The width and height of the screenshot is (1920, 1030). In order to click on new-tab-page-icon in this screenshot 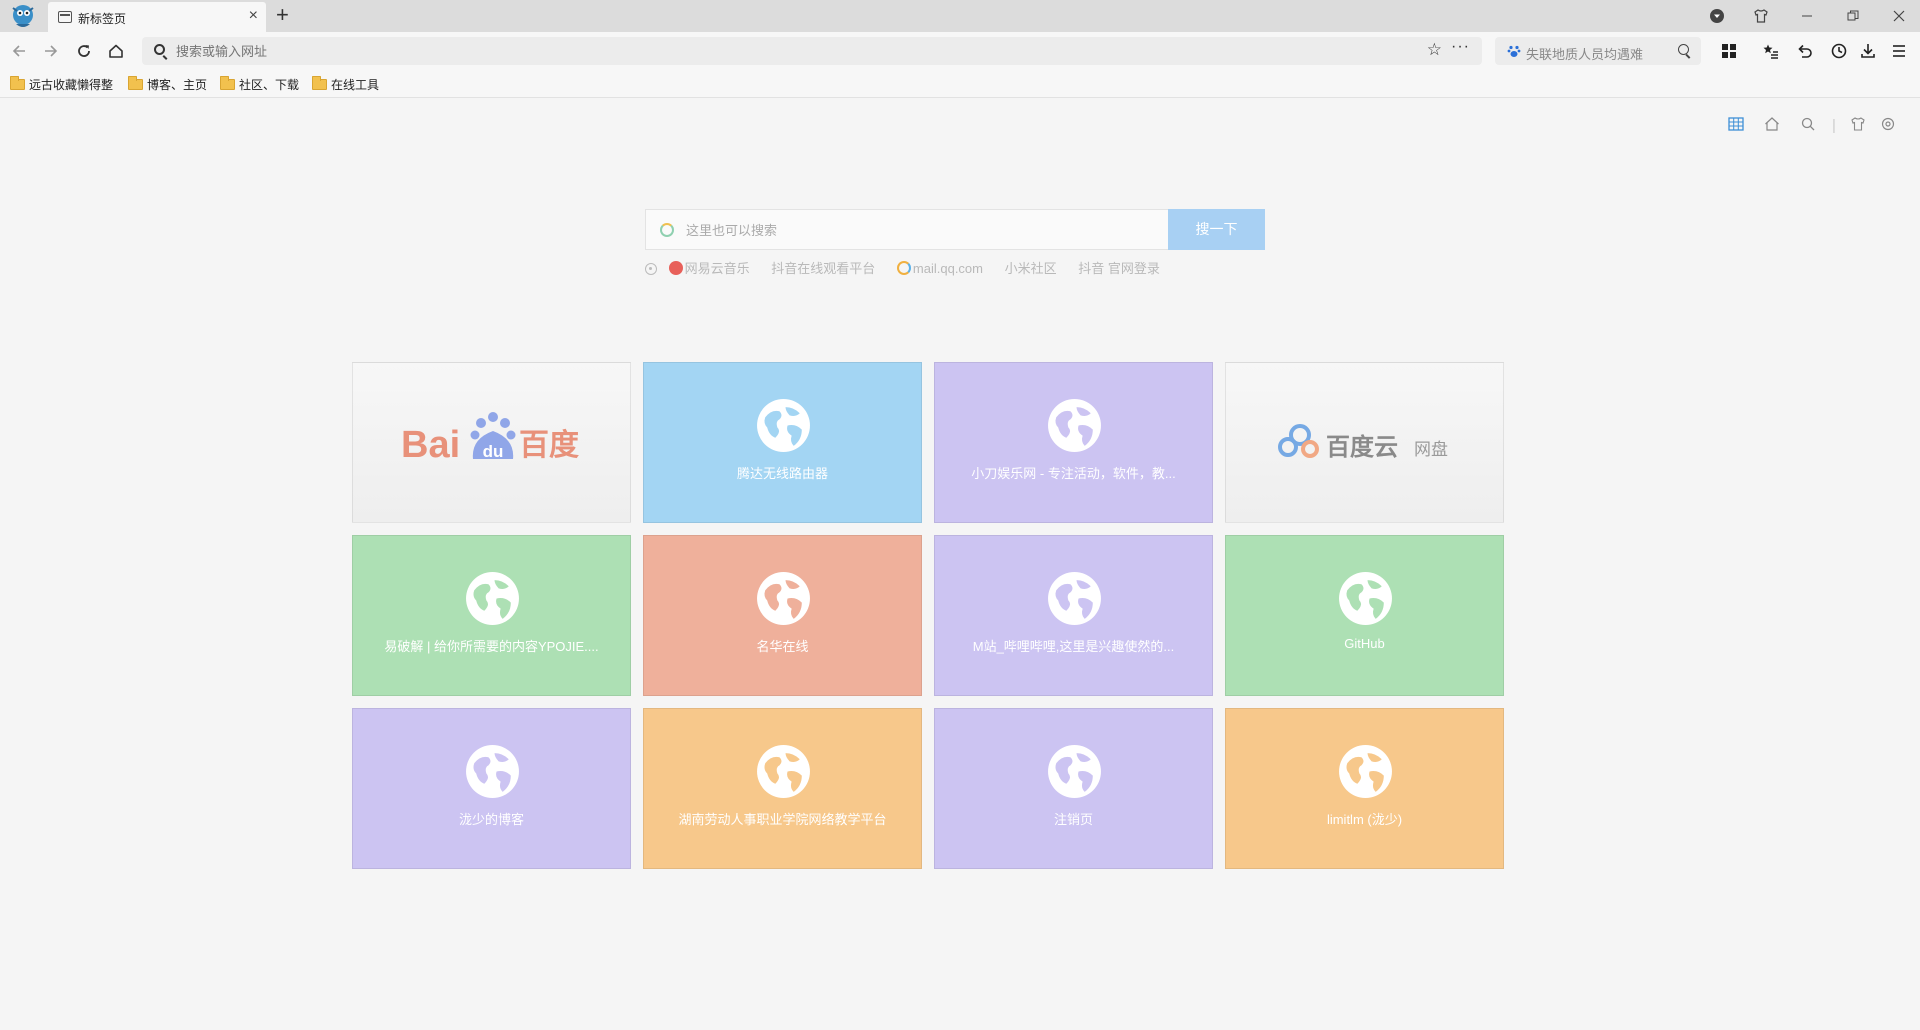, I will do `click(65, 17)`.